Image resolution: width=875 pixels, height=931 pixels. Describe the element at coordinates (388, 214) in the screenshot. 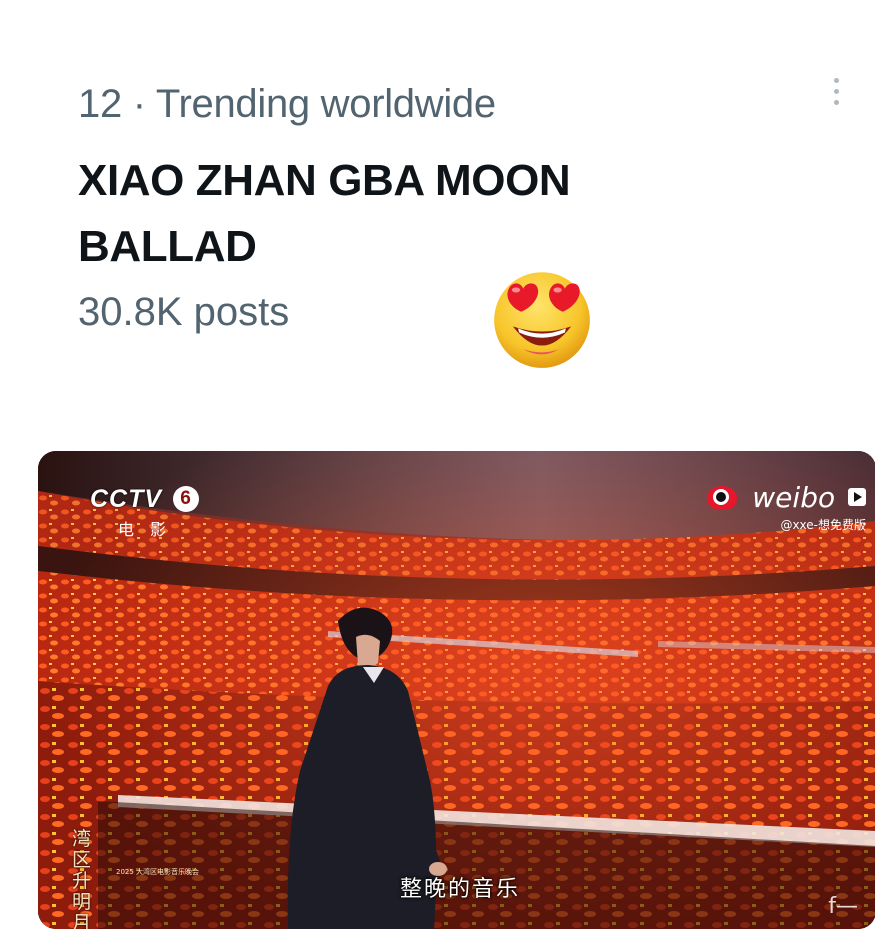

I see `trend-title: XIAO ZHAN GBA MOON BALLAD` at that location.